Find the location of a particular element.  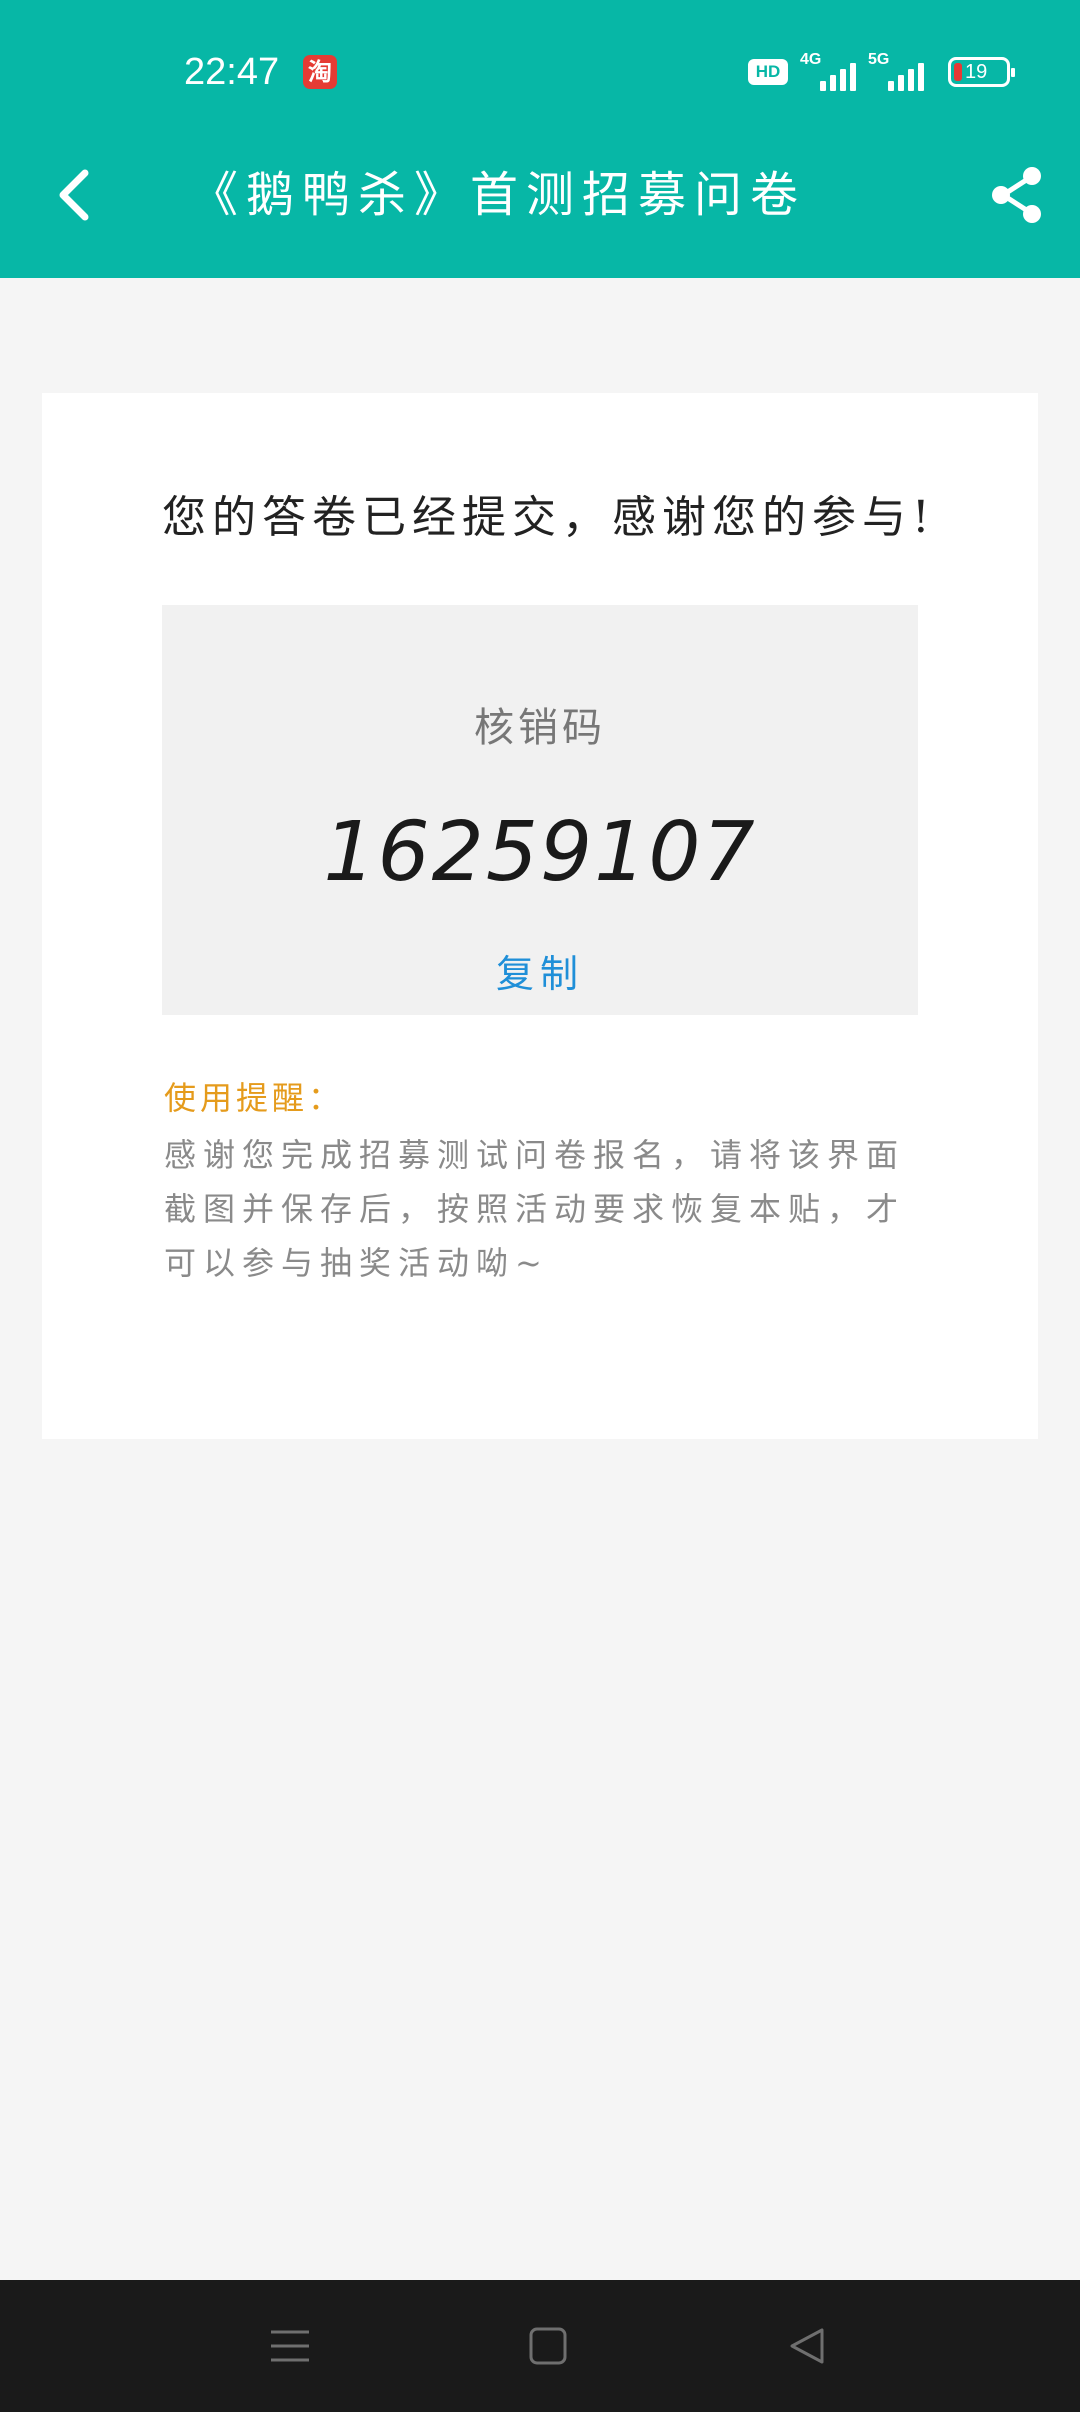

system-nav-bar is located at coordinates (540, 2346).